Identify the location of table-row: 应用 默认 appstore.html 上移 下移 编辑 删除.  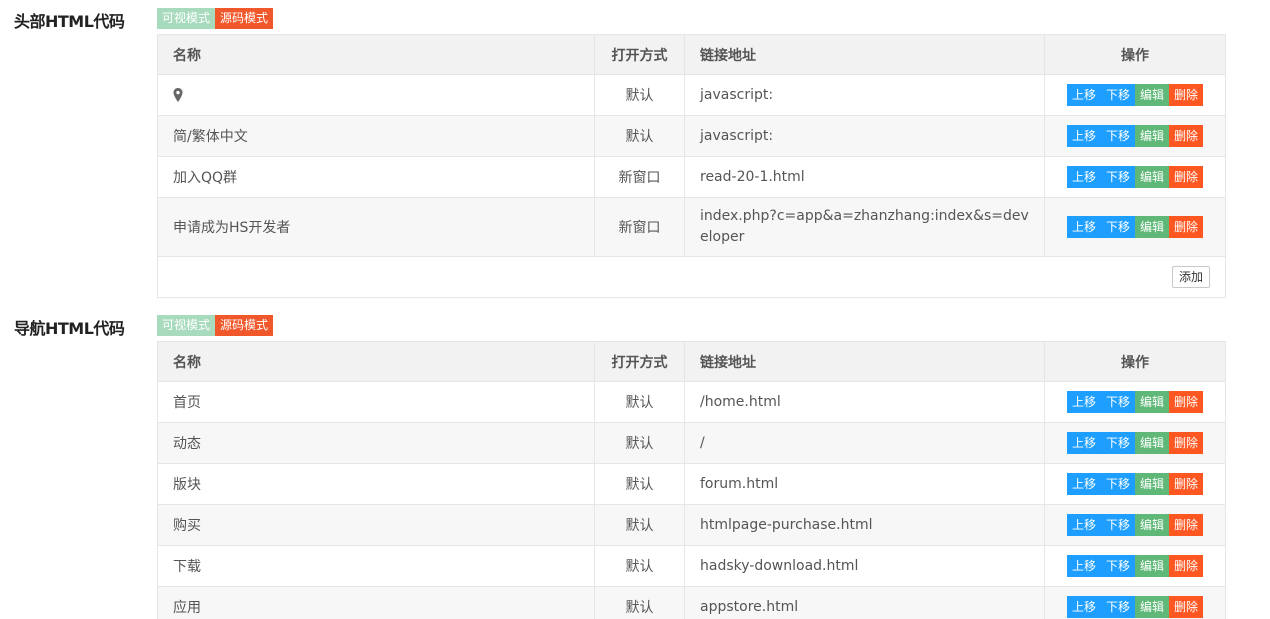
(691, 602).